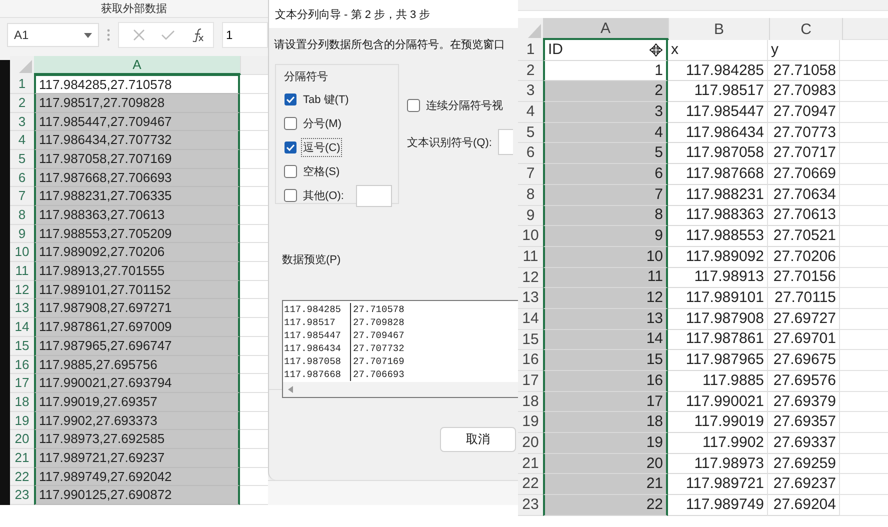 The height and width of the screenshot is (527, 888). Describe the element at coordinates (322, 123) in the screenshot. I see `checkbox-label: 分号(M)` at that location.